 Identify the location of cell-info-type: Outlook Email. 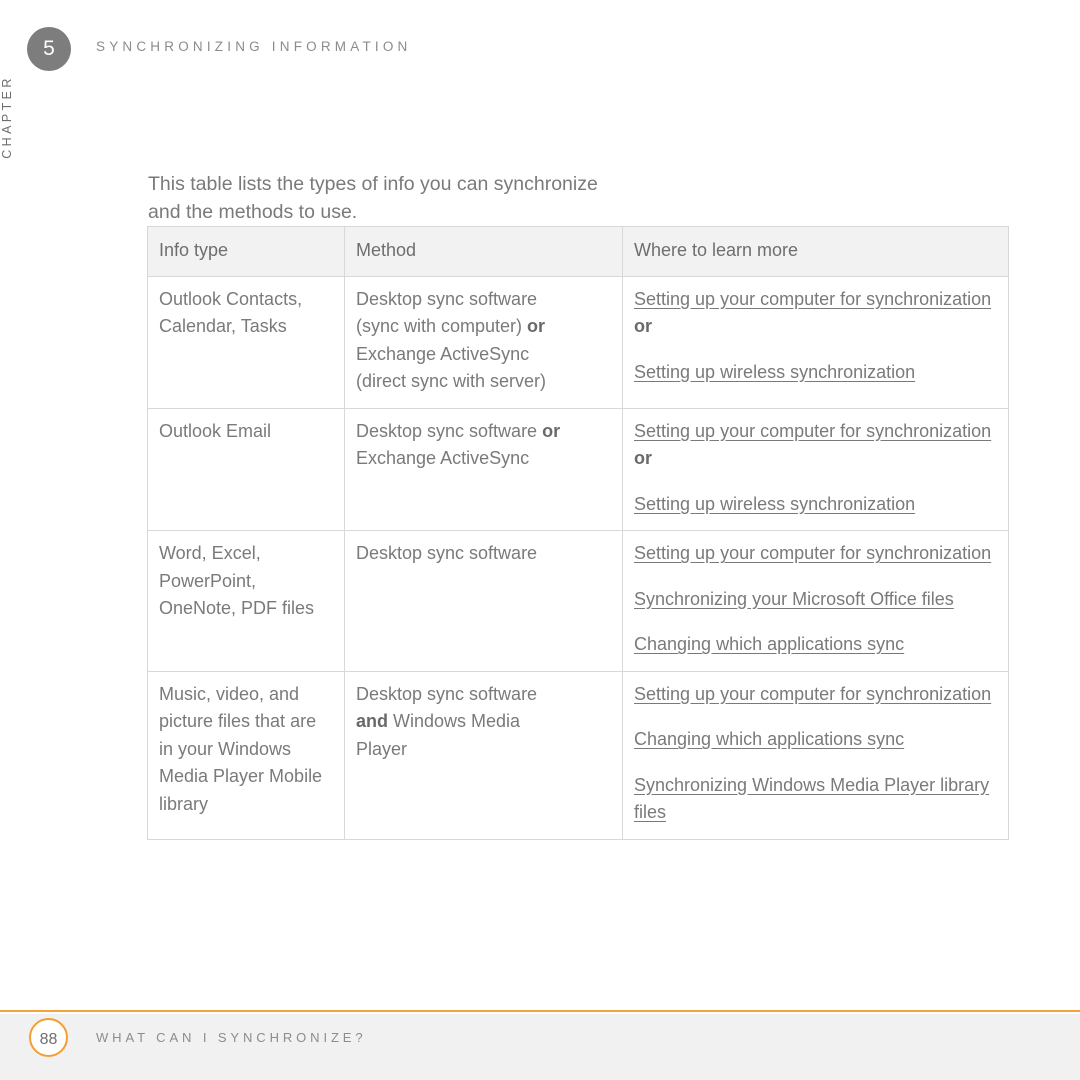
(246, 469).